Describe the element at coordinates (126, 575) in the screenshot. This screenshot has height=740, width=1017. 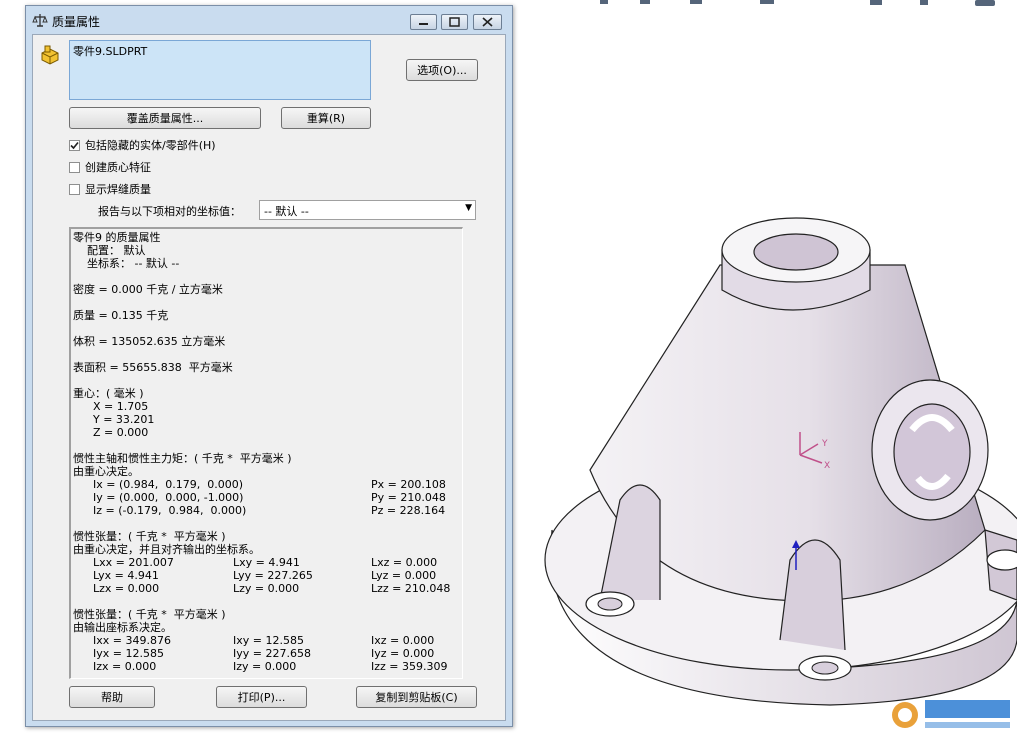
I see `tensor1-cell: Lyx = 4.941` at that location.